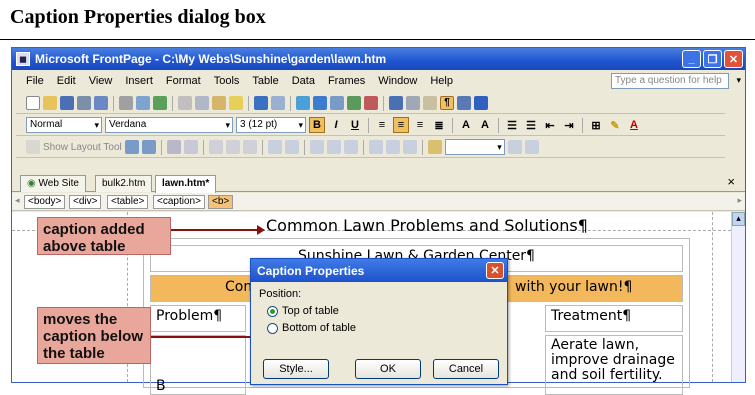  Describe the element at coordinates (337, 103) in the screenshot. I see `insert-layer-icon` at that location.